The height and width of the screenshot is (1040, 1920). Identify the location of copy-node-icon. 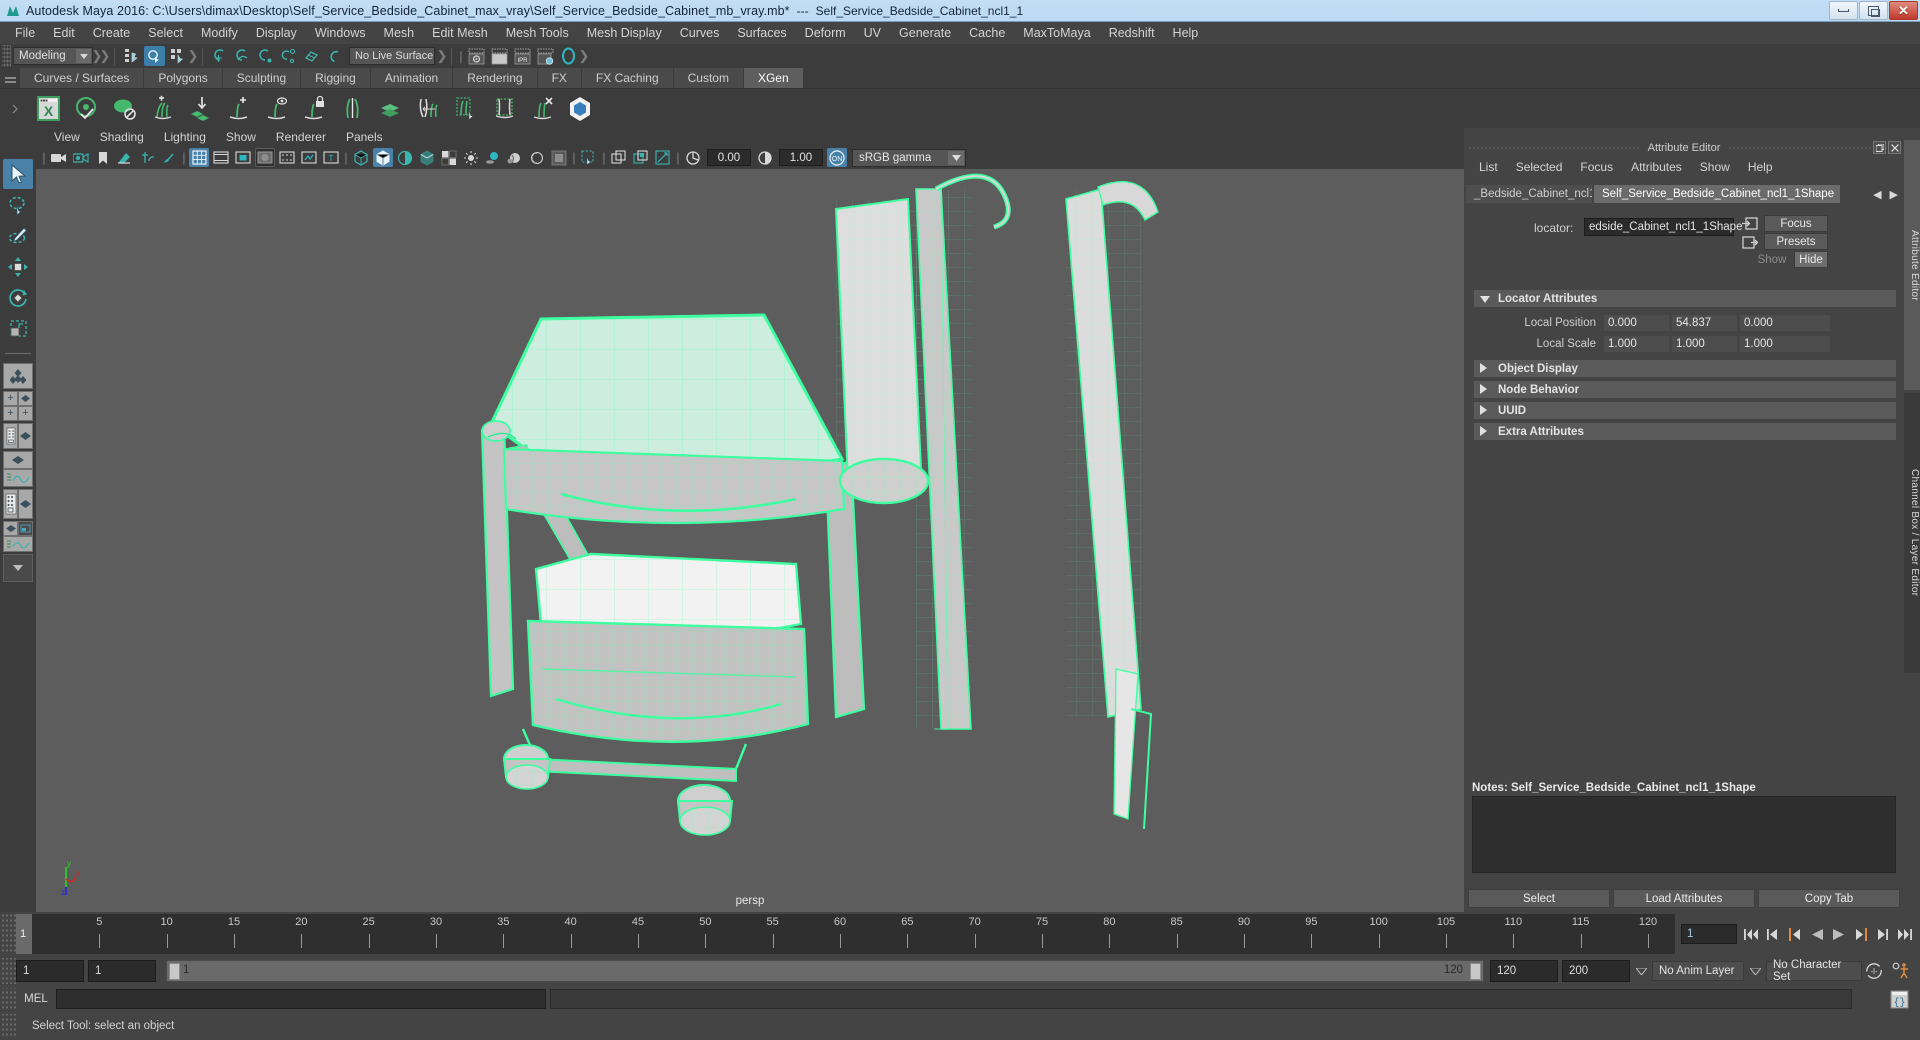
(1750, 244).